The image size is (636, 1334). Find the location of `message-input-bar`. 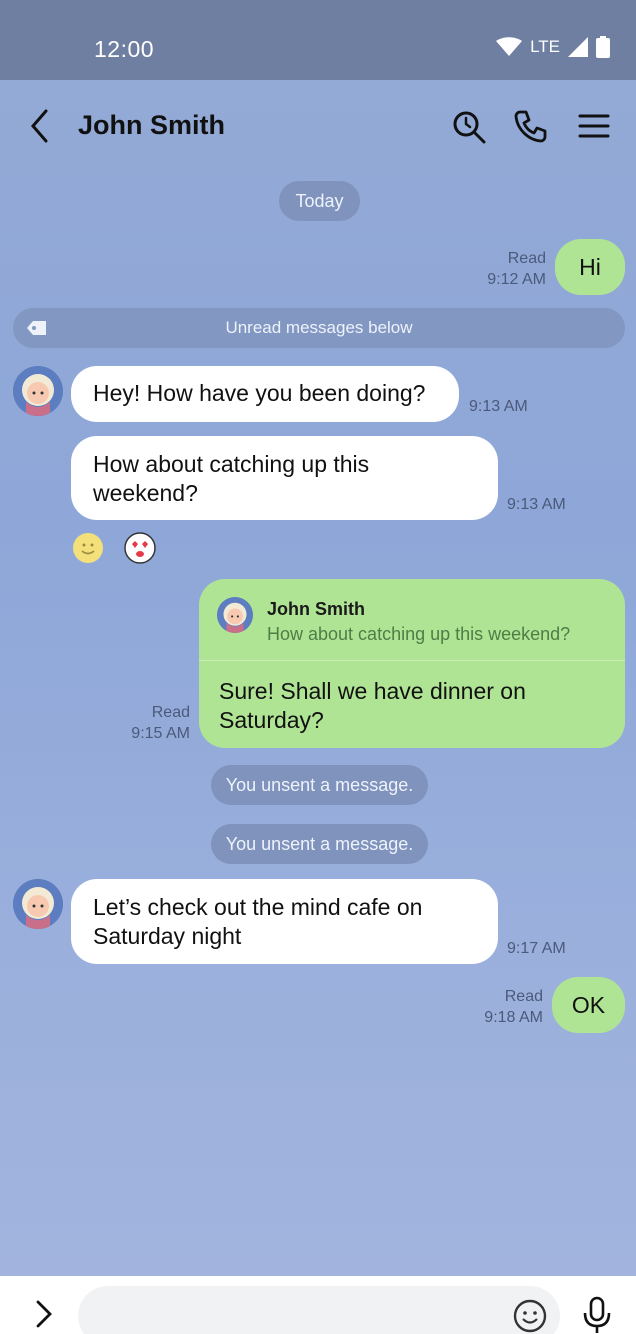

message-input-bar is located at coordinates (318, 1305).